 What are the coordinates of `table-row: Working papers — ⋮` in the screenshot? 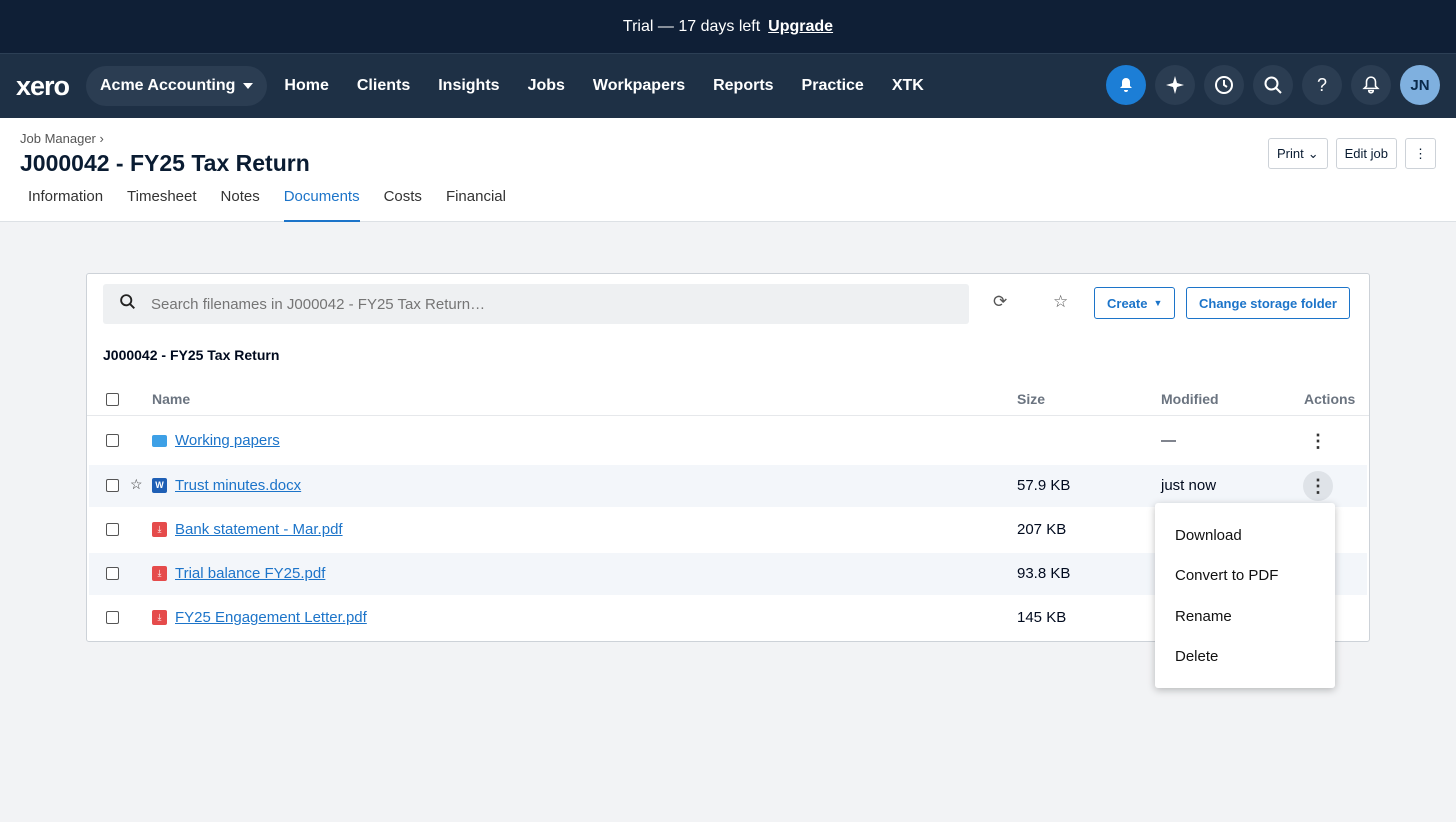 It's located at (728, 441).